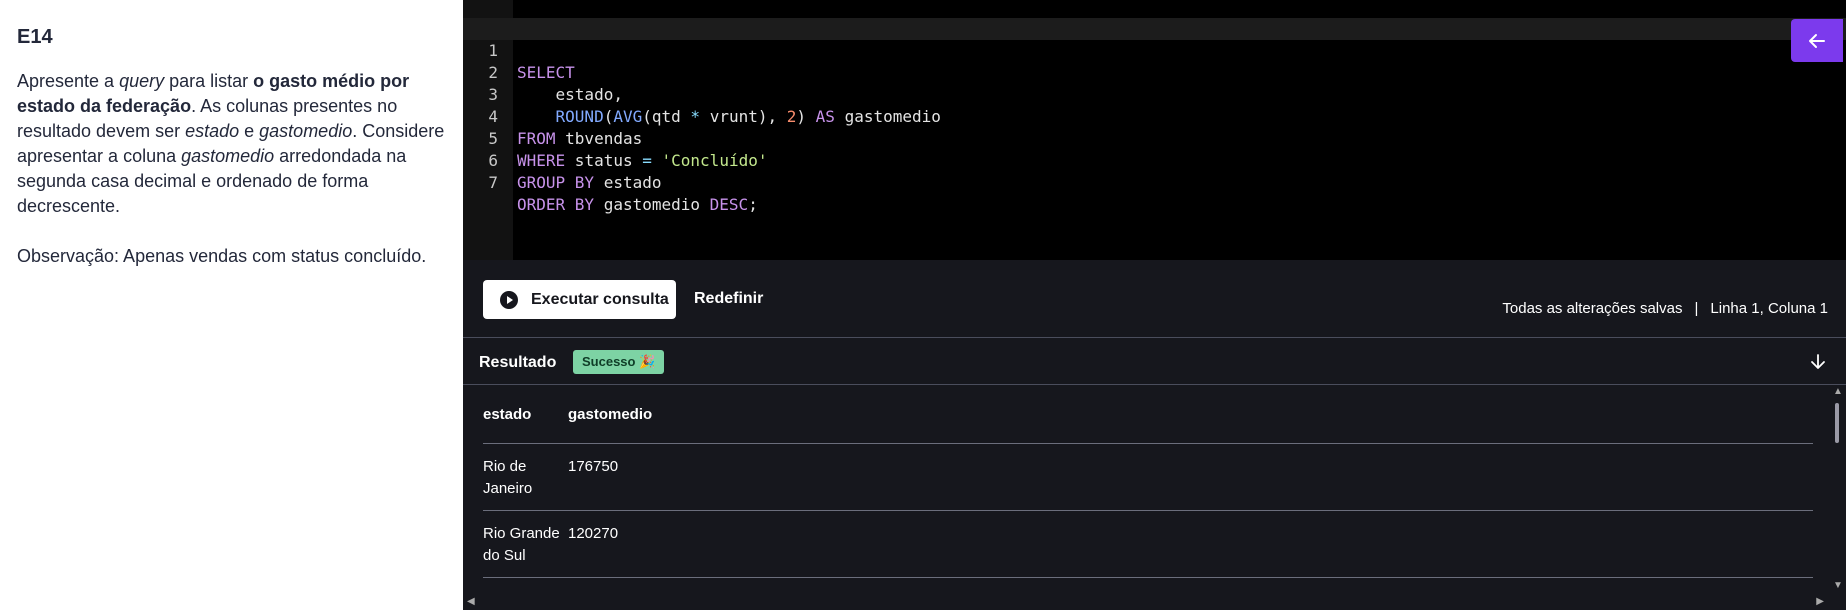 The image size is (1846, 610). What do you see at coordinates (471, 601) in the screenshot?
I see `scroll-left-icon: ◀` at bounding box center [471, 601].